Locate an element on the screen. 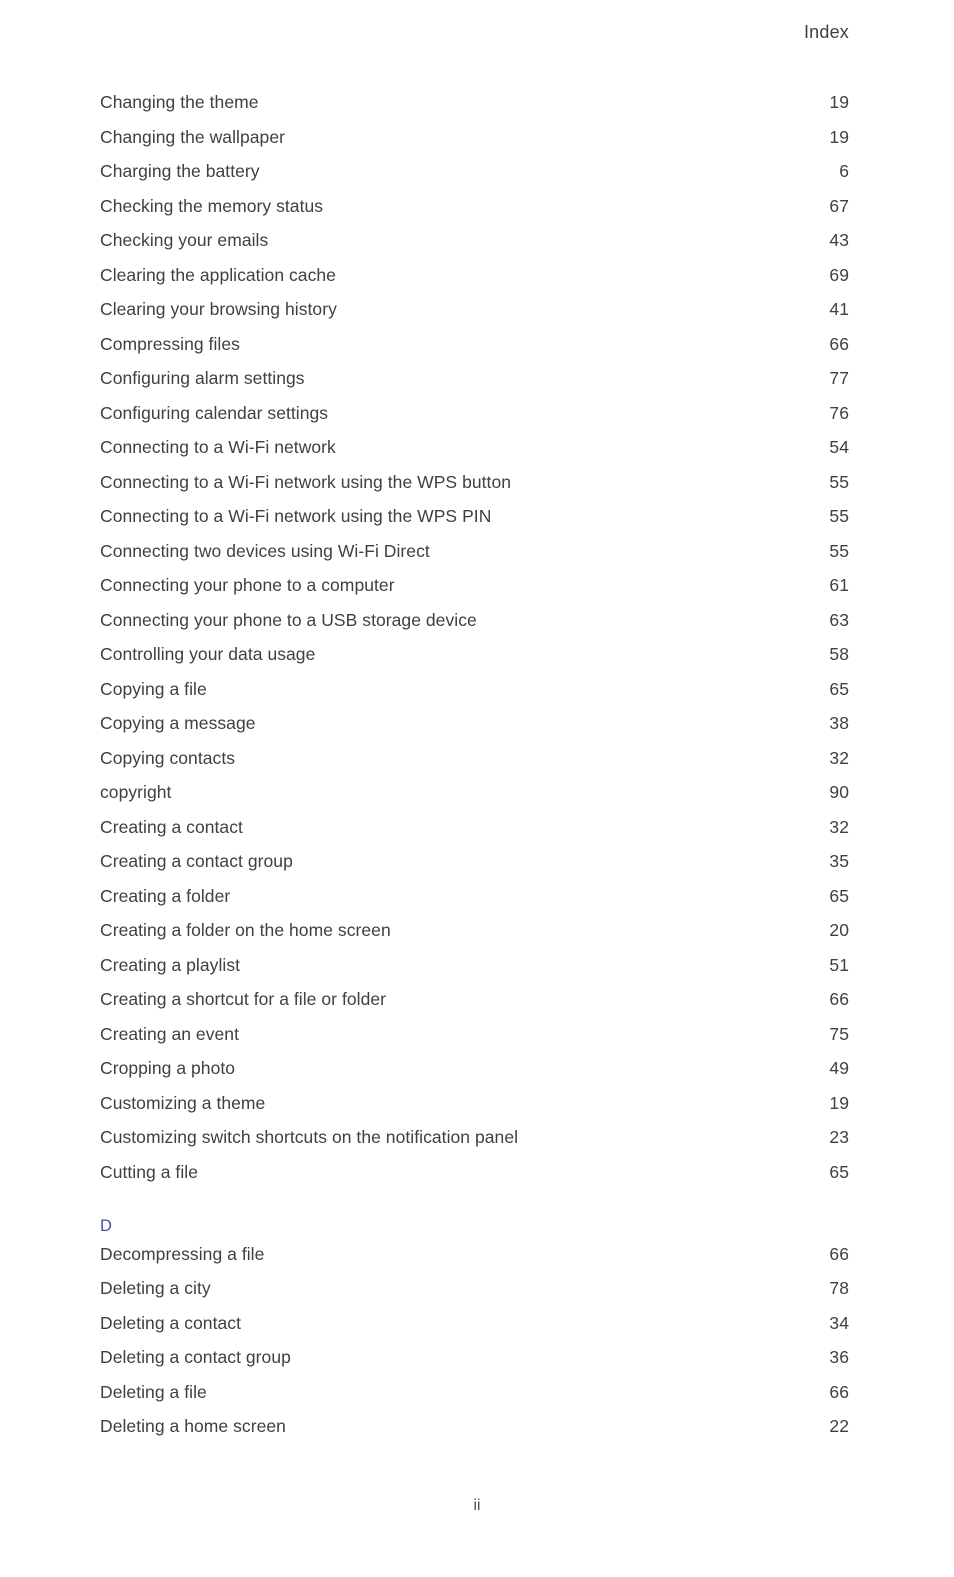 This screenshot has height=1577, width=954. index-entry: Creating a playlist 51 is located at coordinates (474, 972).